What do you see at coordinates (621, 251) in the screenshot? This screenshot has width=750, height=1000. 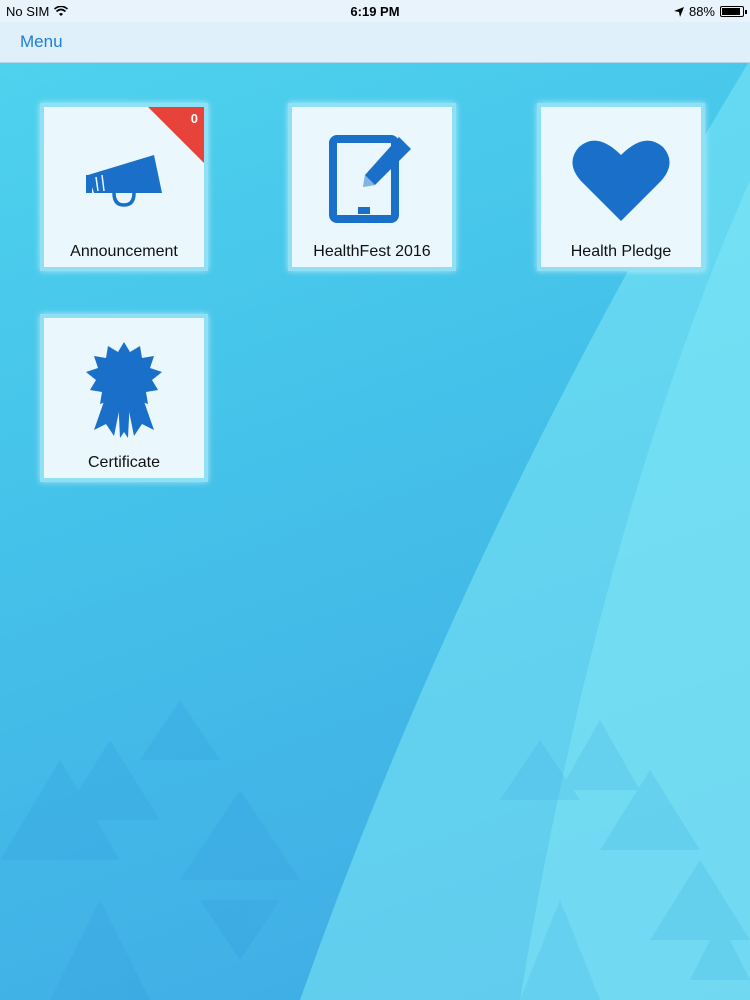 I see `tile-label: Health Pledge` at bounding box center [621, 251].